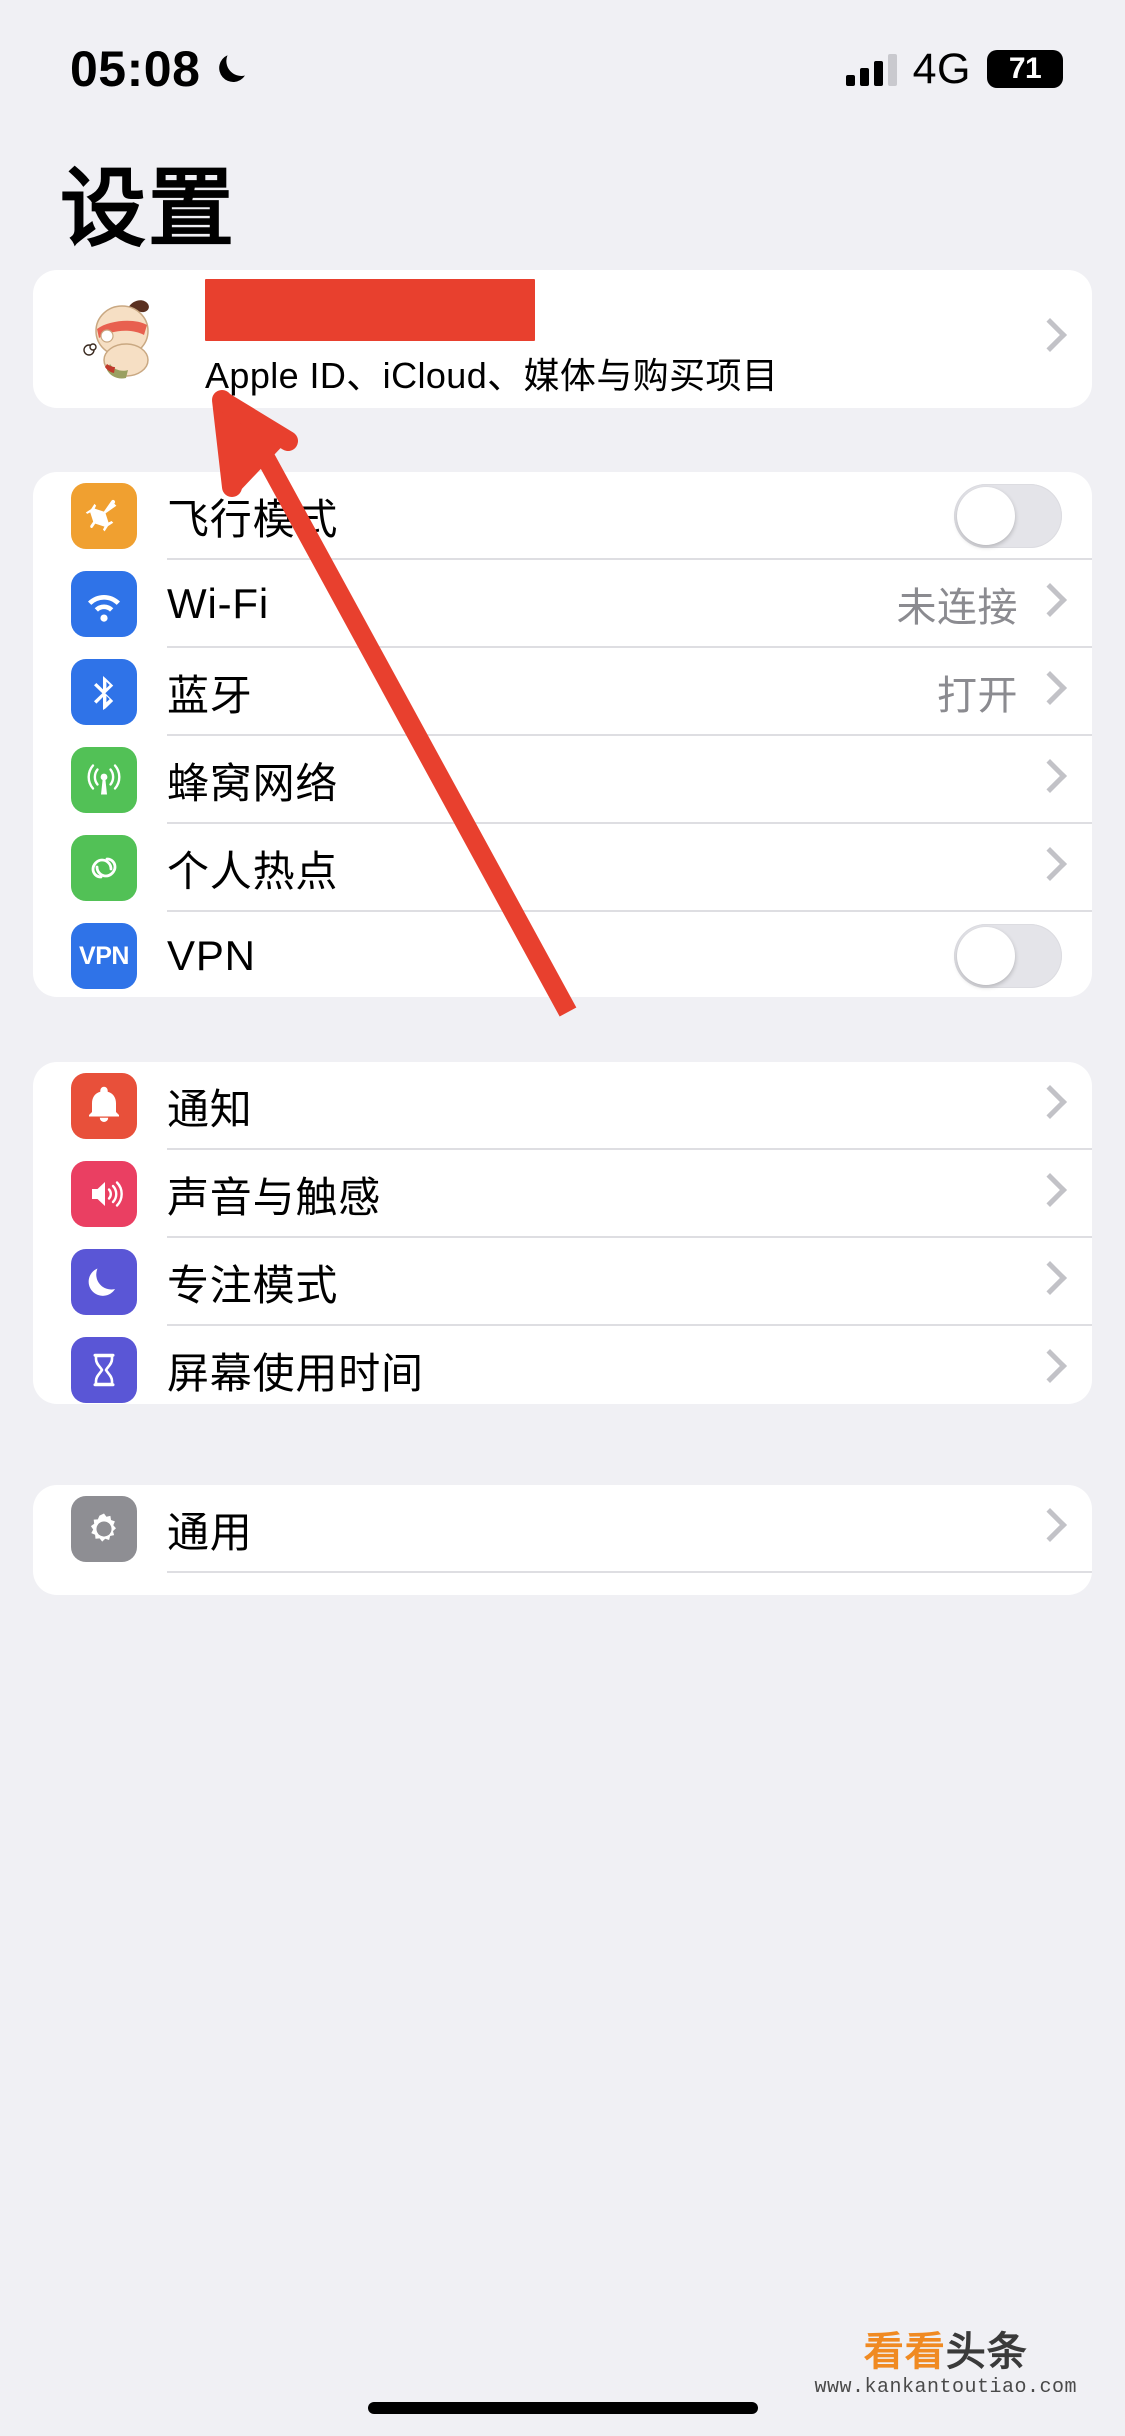 The image size is (1125, 2436). What do you see at coordinates (253, 783) in the screenshot?
I see `settings-row-label: 蜂窝网络` at bounding box center [253, 783].